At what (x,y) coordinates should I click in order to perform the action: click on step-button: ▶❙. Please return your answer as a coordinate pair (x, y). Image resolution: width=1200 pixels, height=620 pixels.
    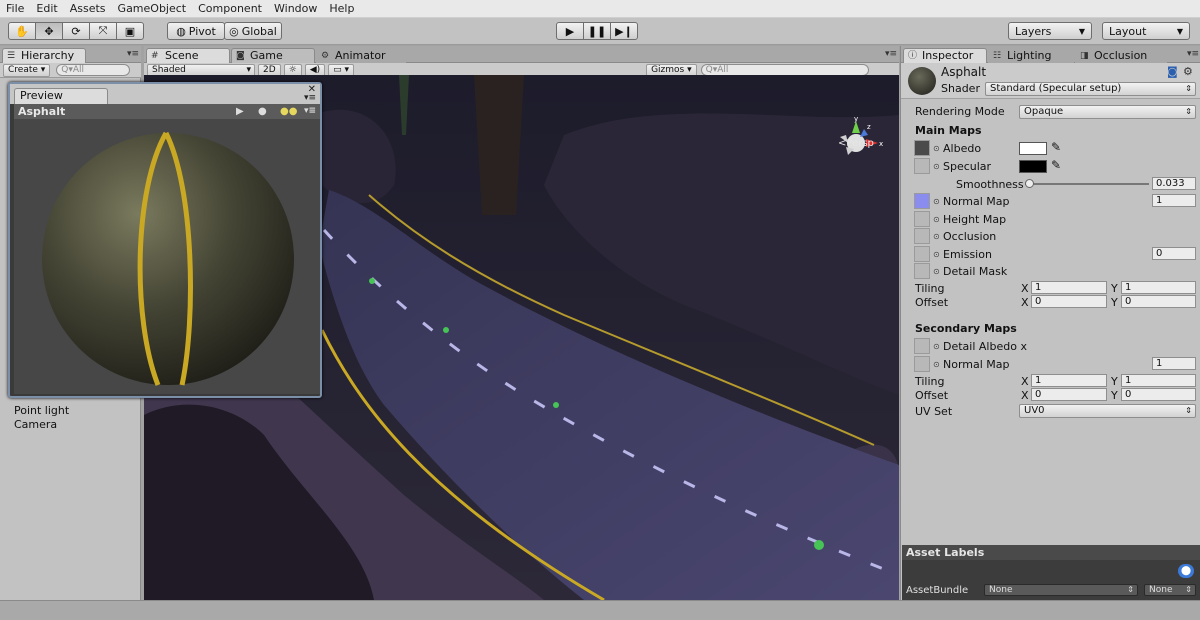
    Looking at the image, I should click on (624, 31).